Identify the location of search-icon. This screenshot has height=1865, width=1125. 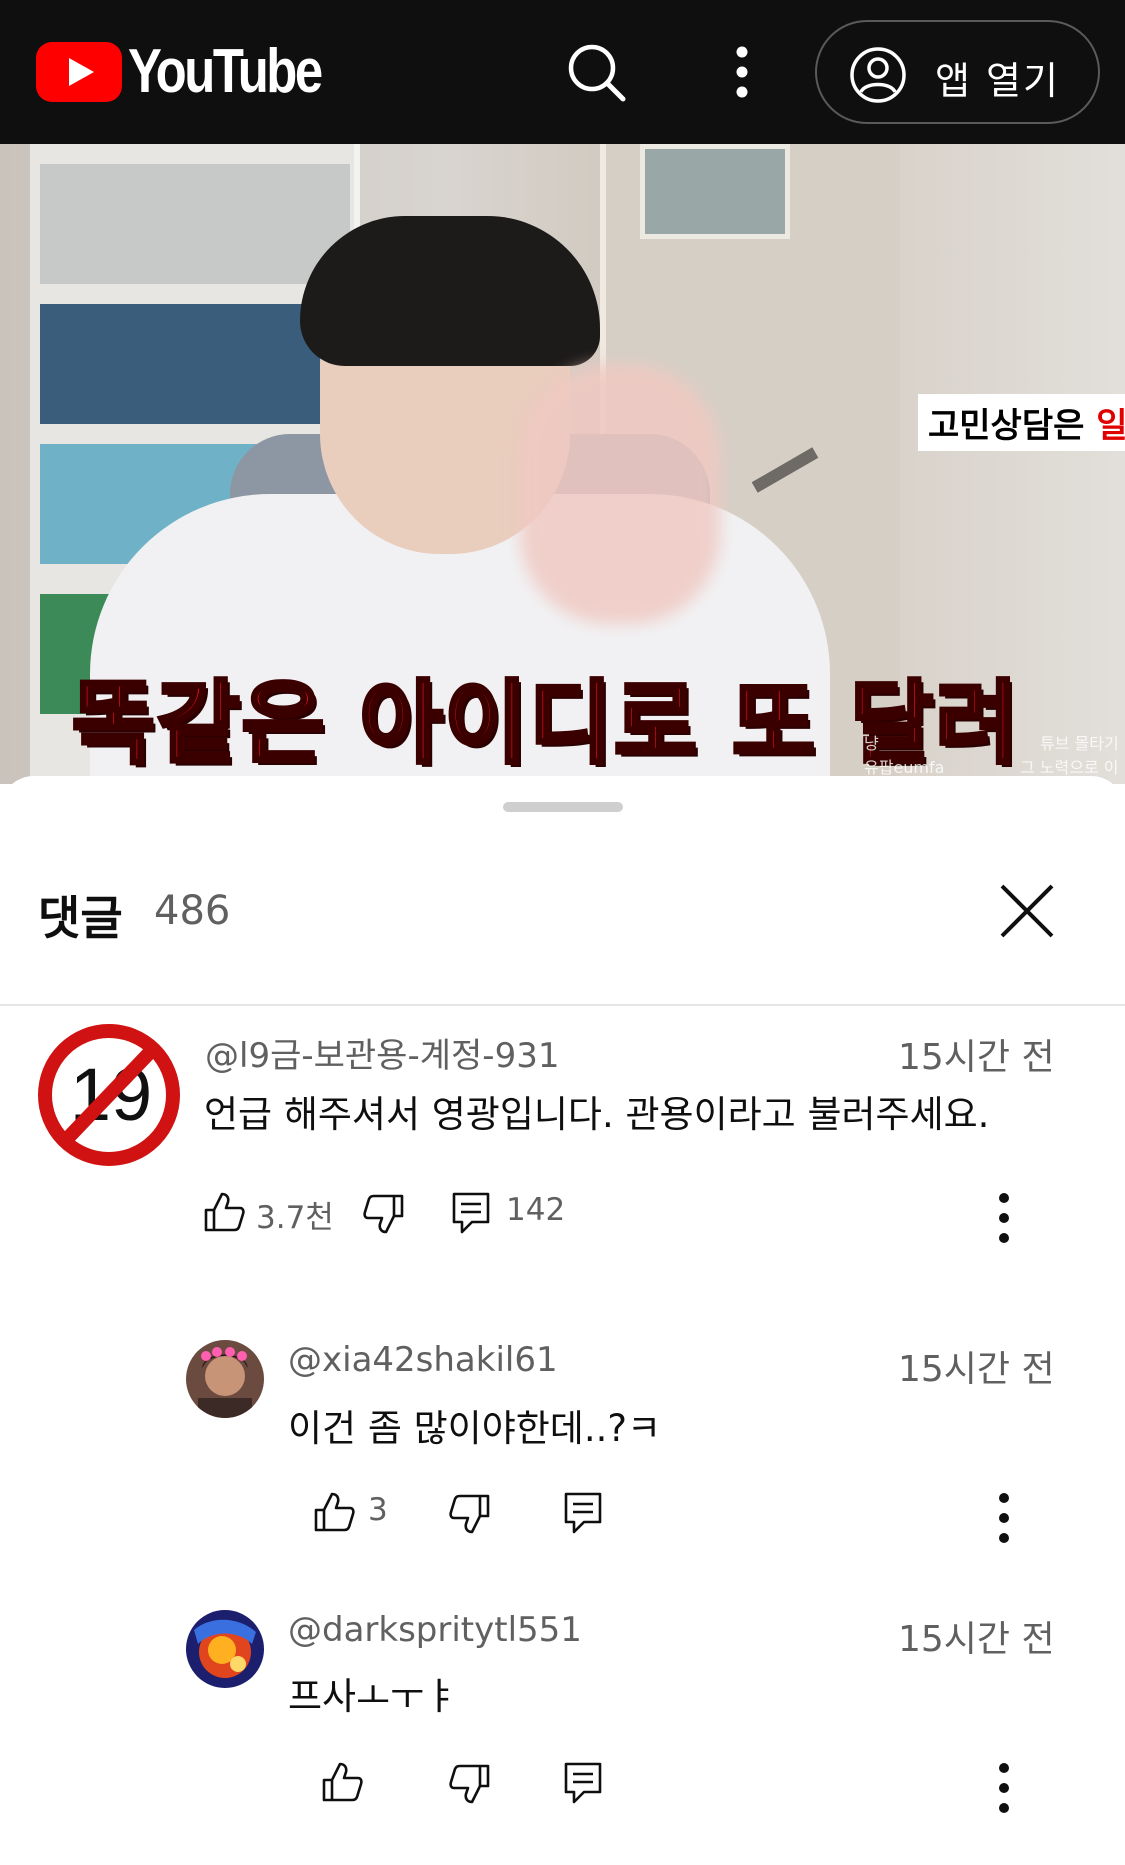
(596, 72).